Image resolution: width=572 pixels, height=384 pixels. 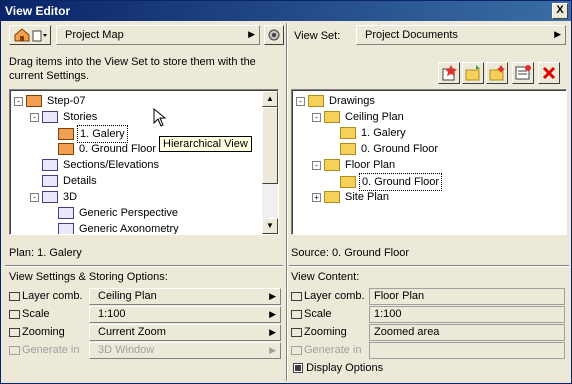 I want to click on setting-label: Scale, so click(x=311, y=314).